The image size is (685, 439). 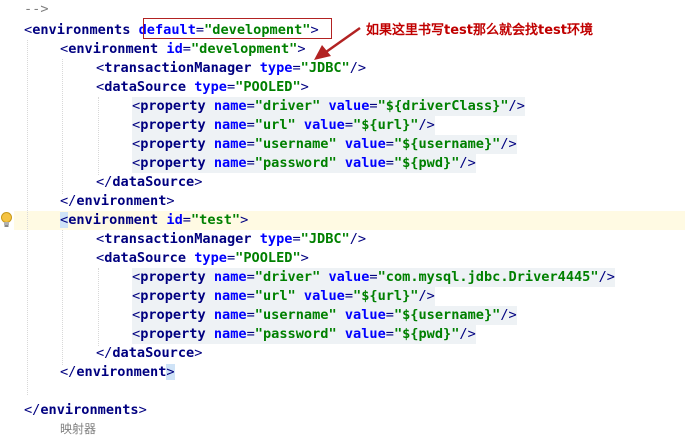 I want to click on attr-value: "password", so click(x=295, y=334).